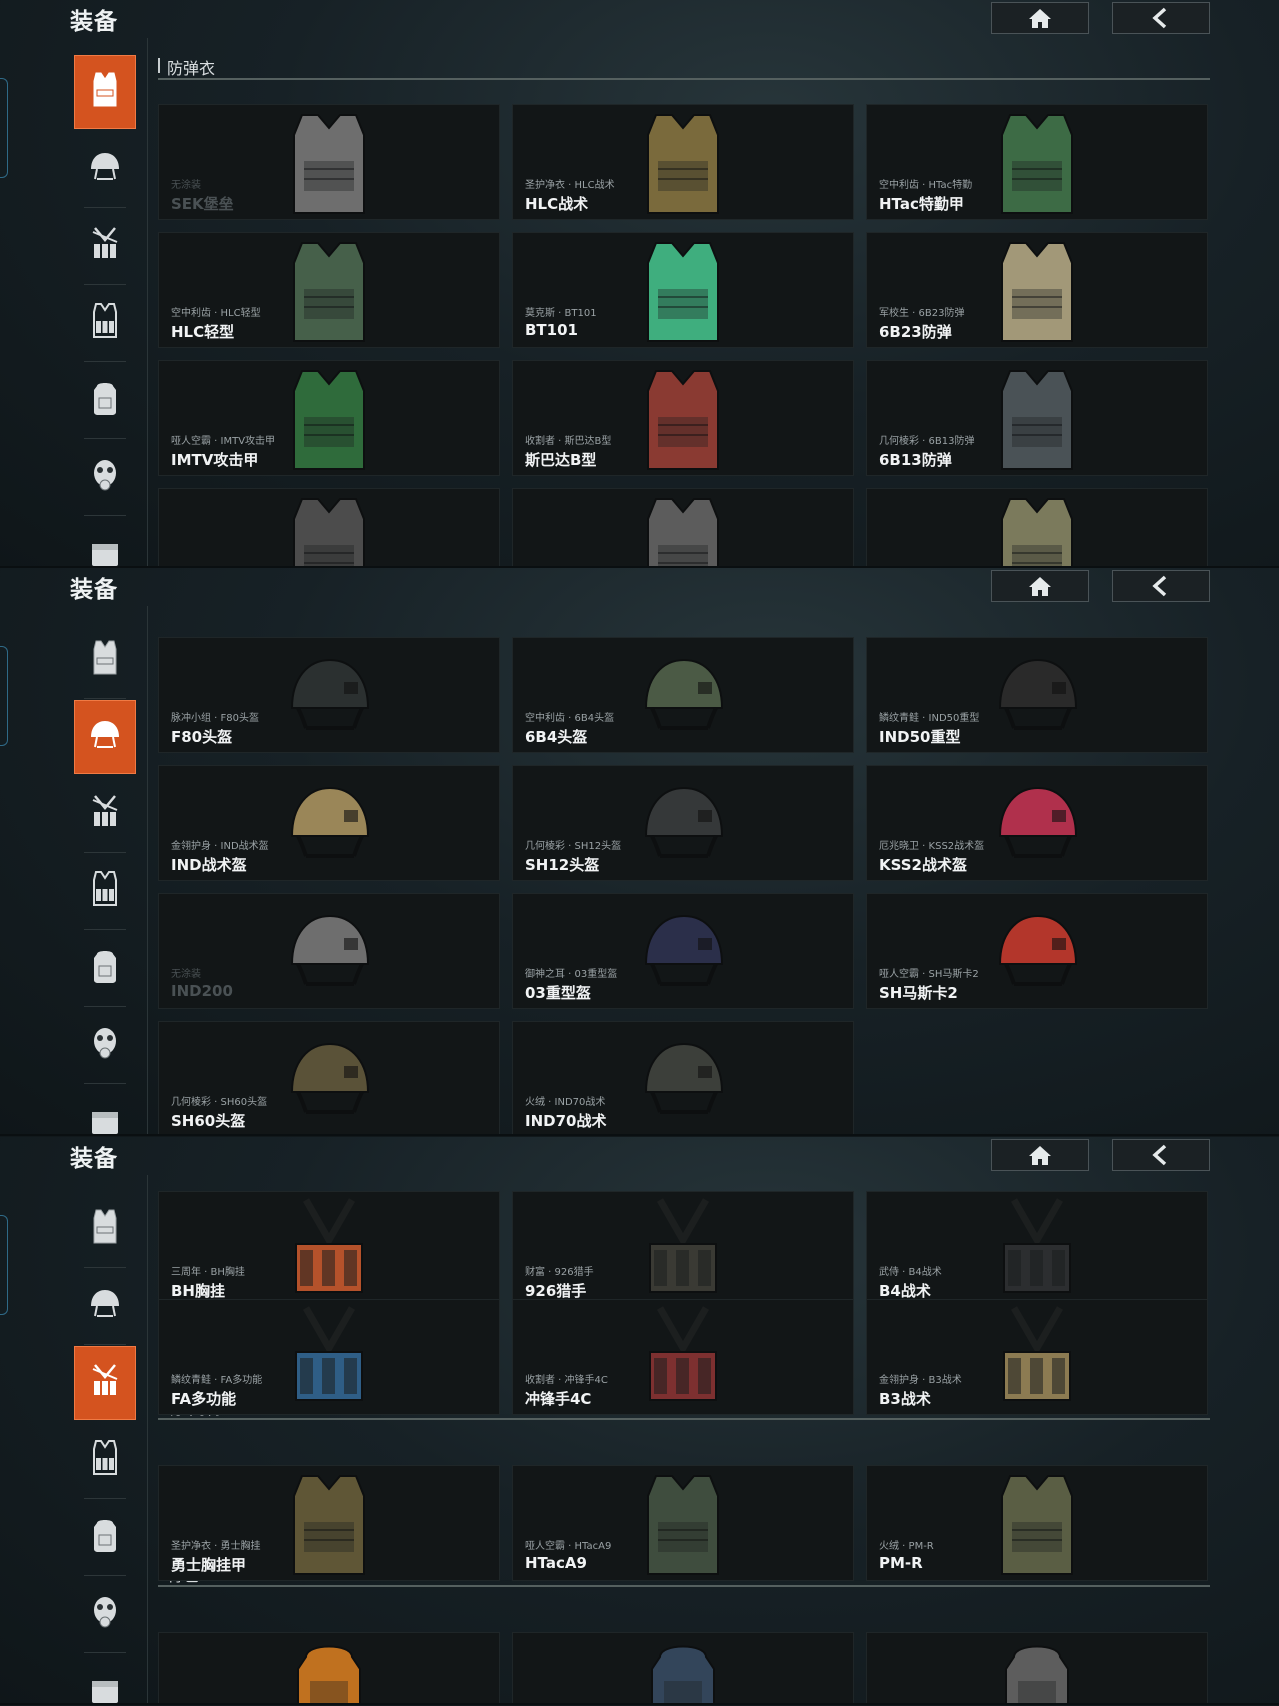 The image size is (1279, 1706). I want to click on skin-label: 几何棱彩 · SH60头盔, so click(219, 1102).